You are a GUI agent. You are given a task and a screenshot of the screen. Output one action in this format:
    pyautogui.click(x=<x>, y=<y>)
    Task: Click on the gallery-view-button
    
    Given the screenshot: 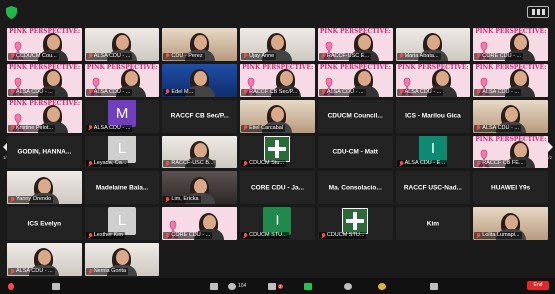 What is the action you would take?
    pyautogui.click(x=538, y=12)
    